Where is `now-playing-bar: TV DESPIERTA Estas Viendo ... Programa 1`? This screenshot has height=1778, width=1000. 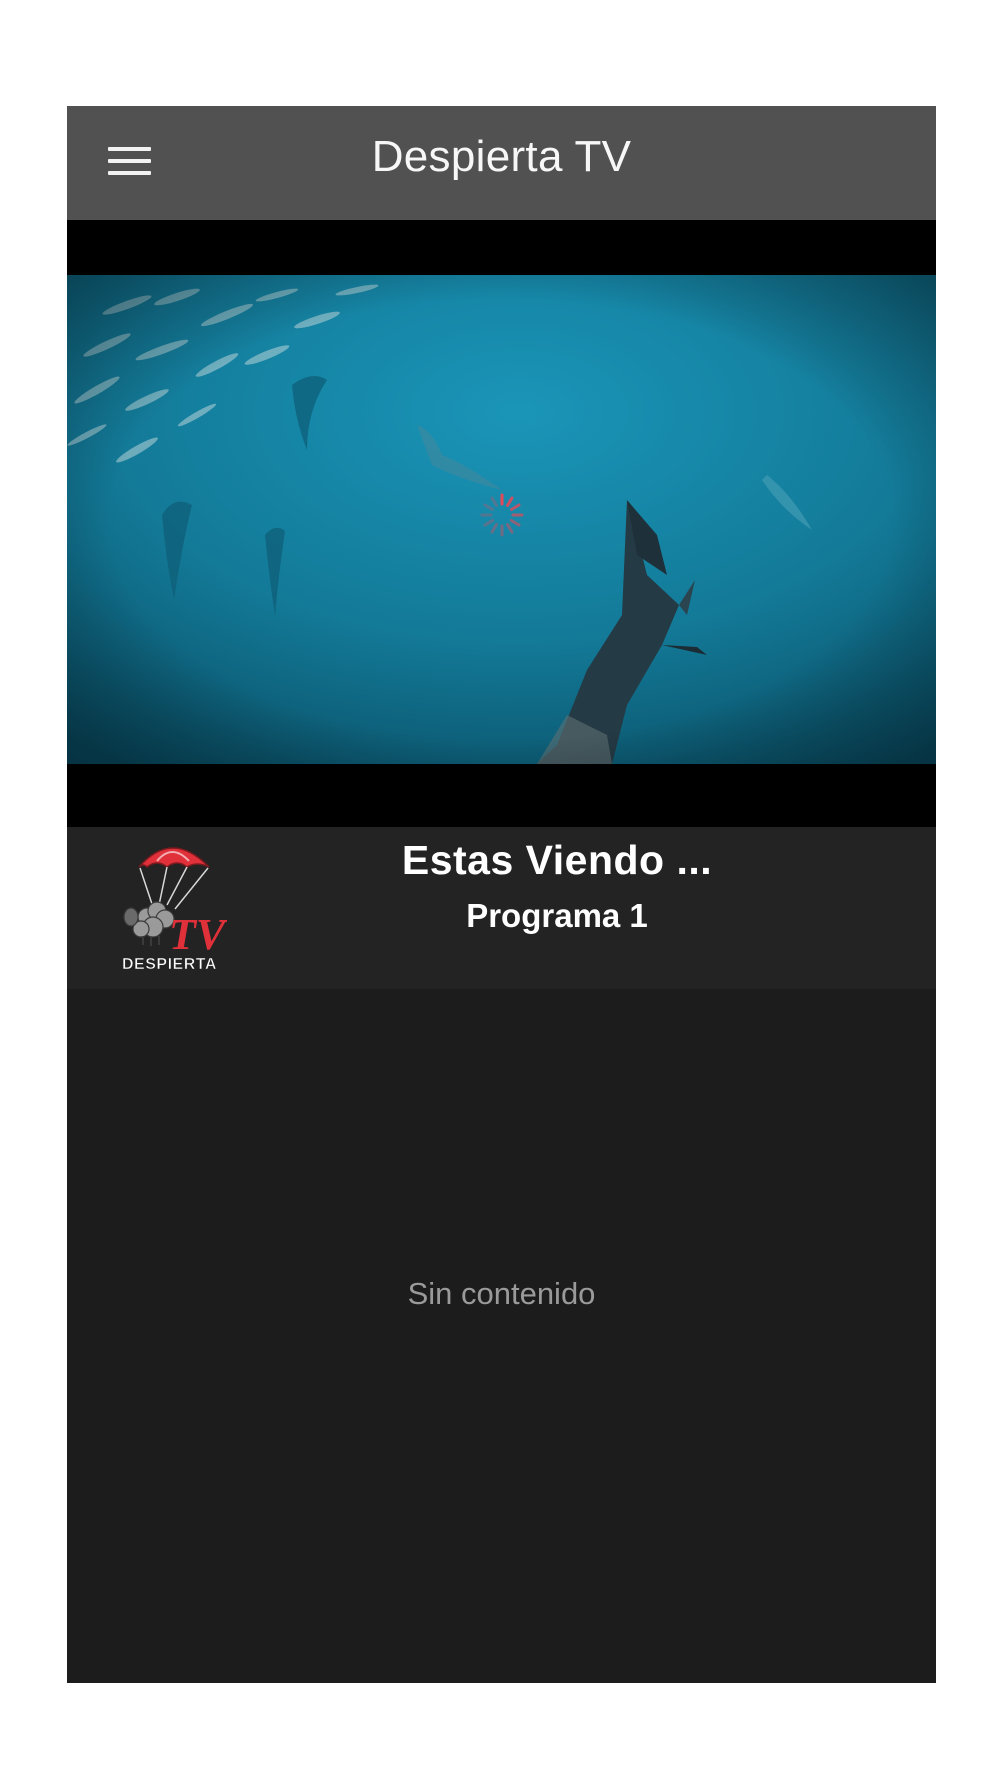
now-playing-bar: TV DESPIERTA Estas Viendo ... Programa 1 is located at coordinates (501, 908).